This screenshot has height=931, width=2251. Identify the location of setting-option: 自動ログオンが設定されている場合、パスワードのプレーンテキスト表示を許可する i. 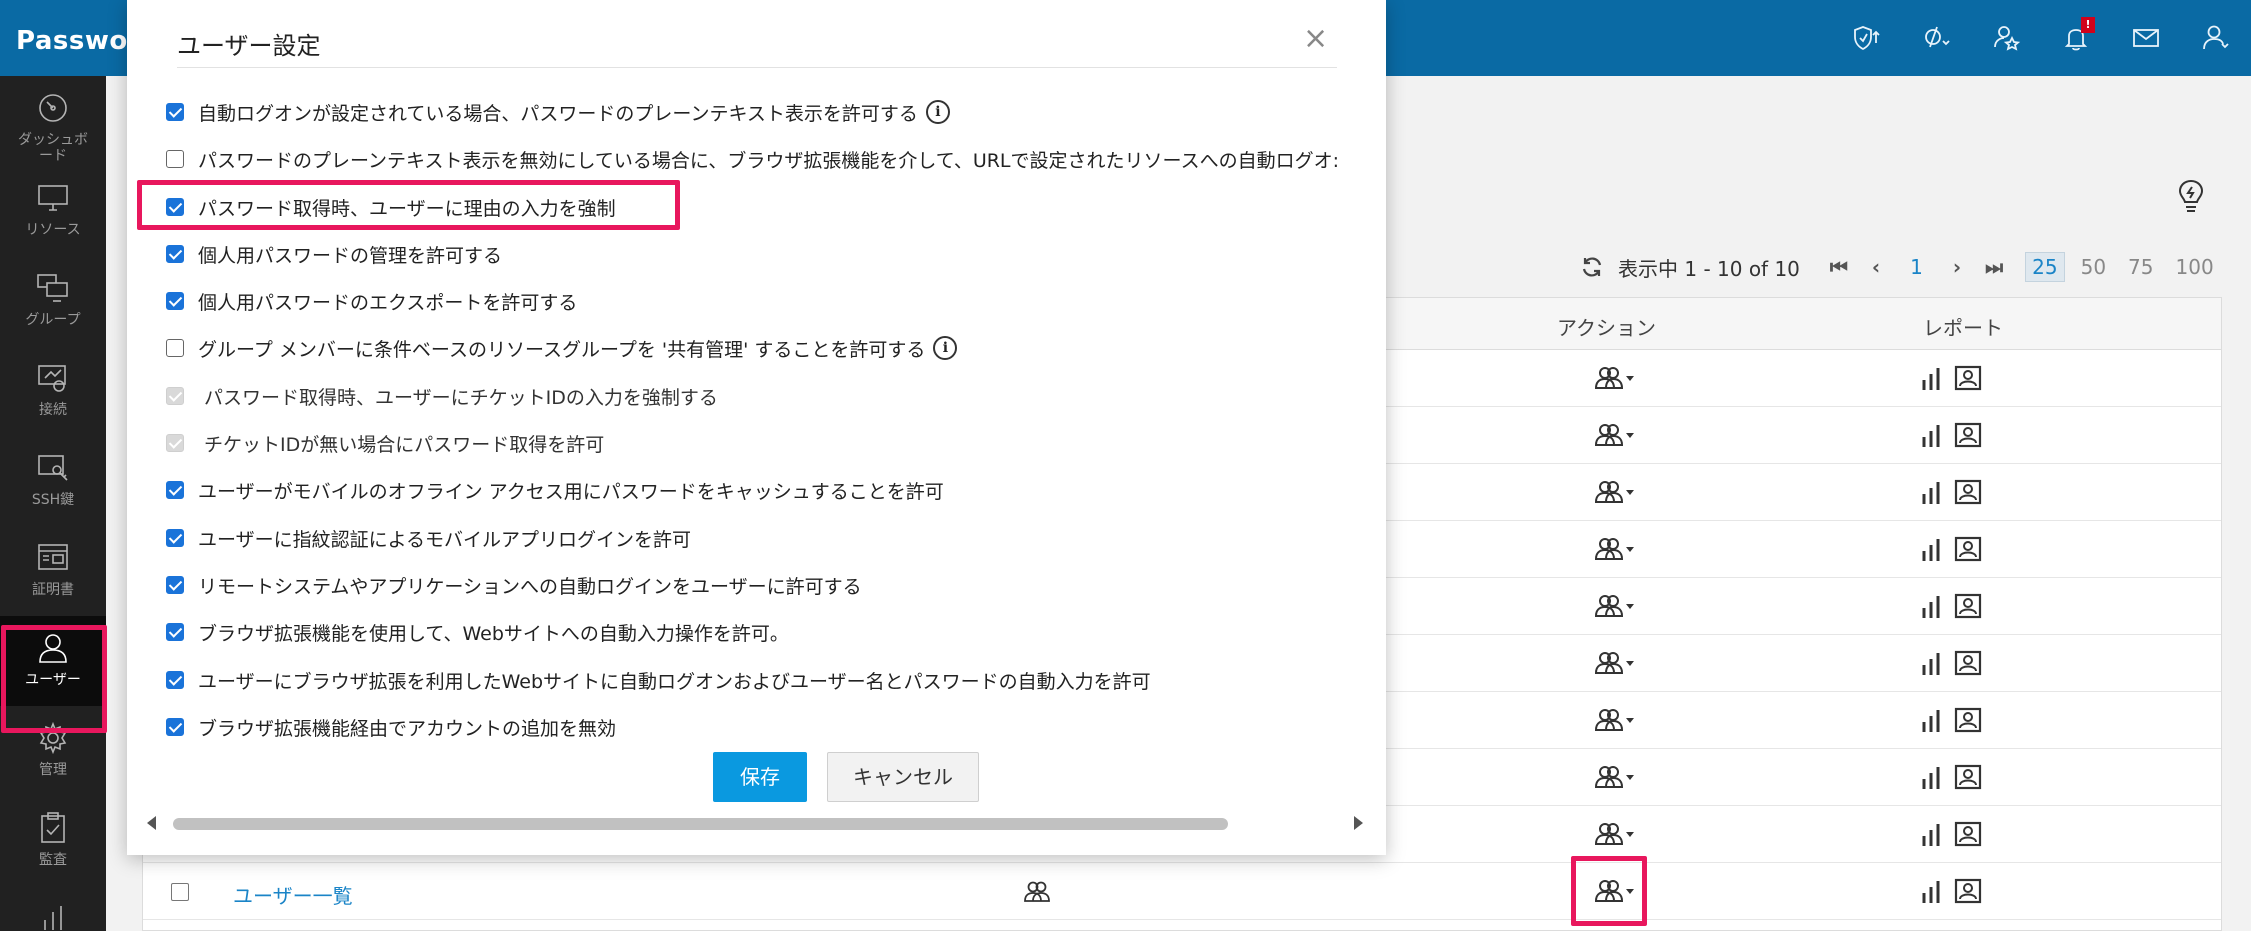
(558, 112).